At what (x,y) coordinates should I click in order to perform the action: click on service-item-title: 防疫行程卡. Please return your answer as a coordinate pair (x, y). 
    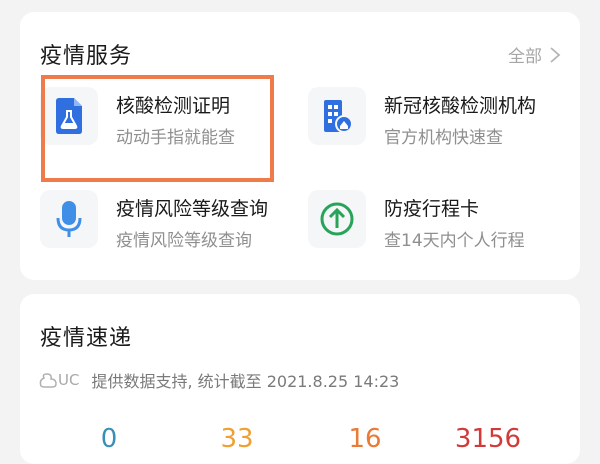
    Looking at the image, I should click on (432, 209).